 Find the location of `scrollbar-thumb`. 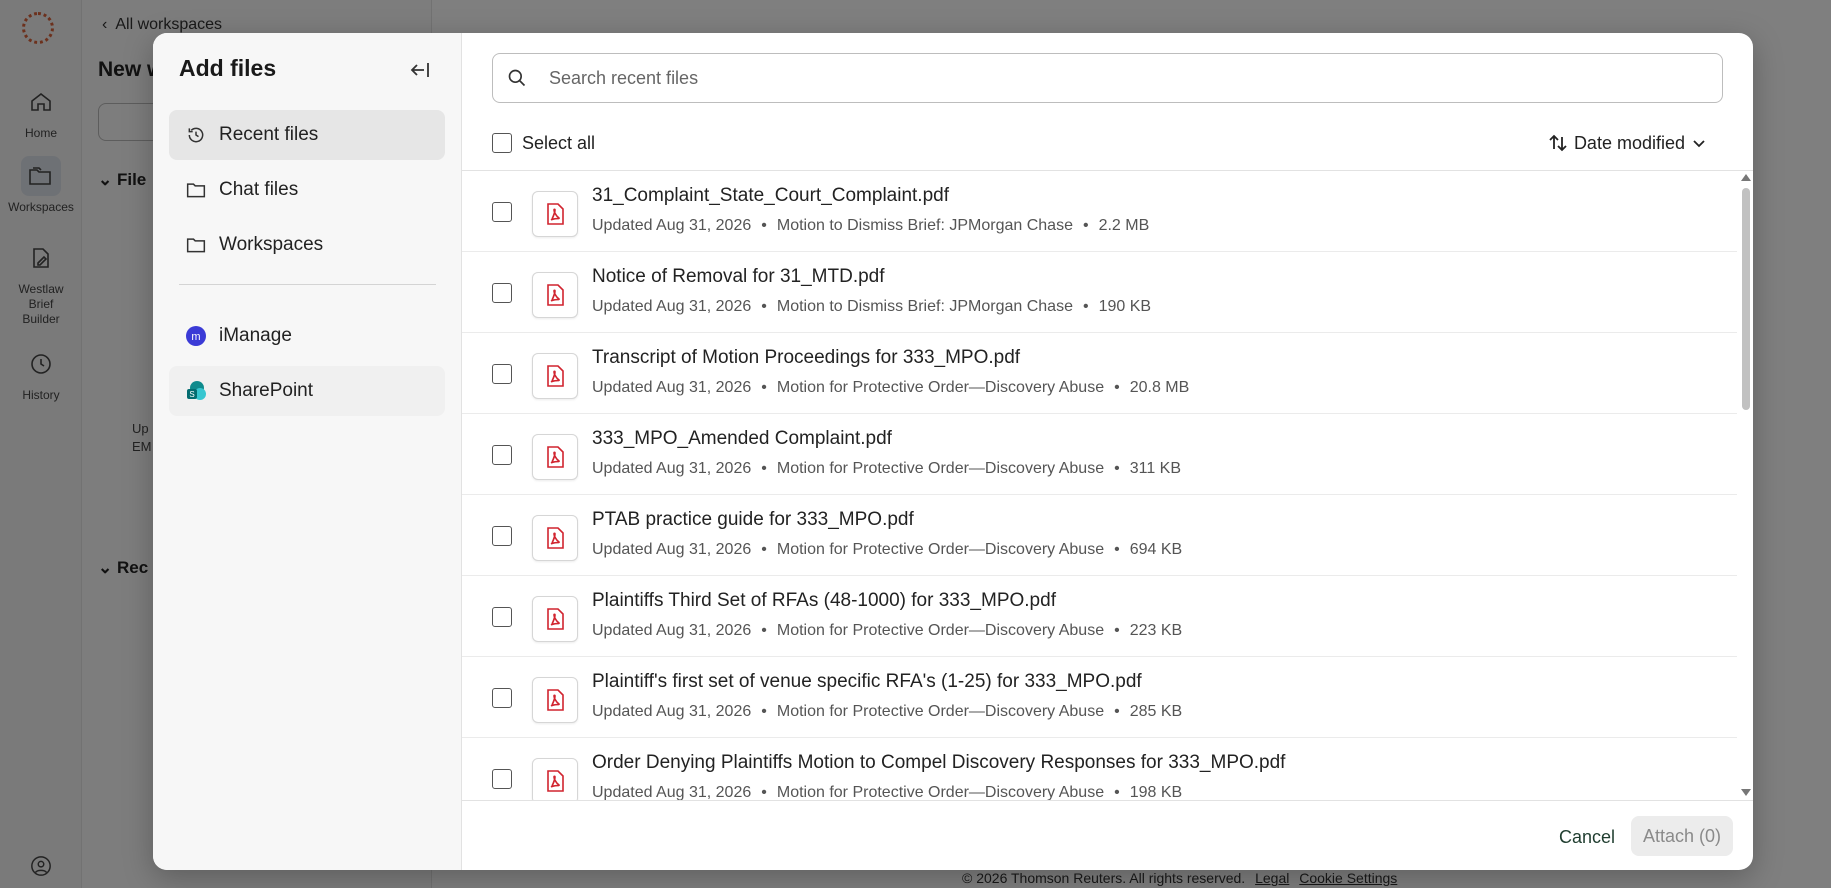

scrollbar-thumb is located at coordinates (1746, 299).